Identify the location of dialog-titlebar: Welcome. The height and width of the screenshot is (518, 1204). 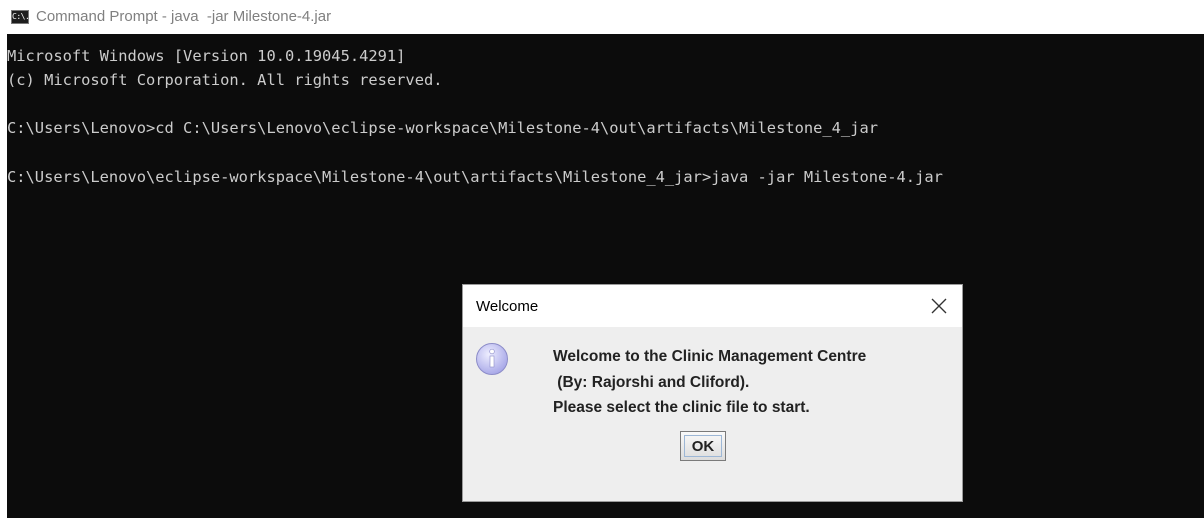
(712, 306).